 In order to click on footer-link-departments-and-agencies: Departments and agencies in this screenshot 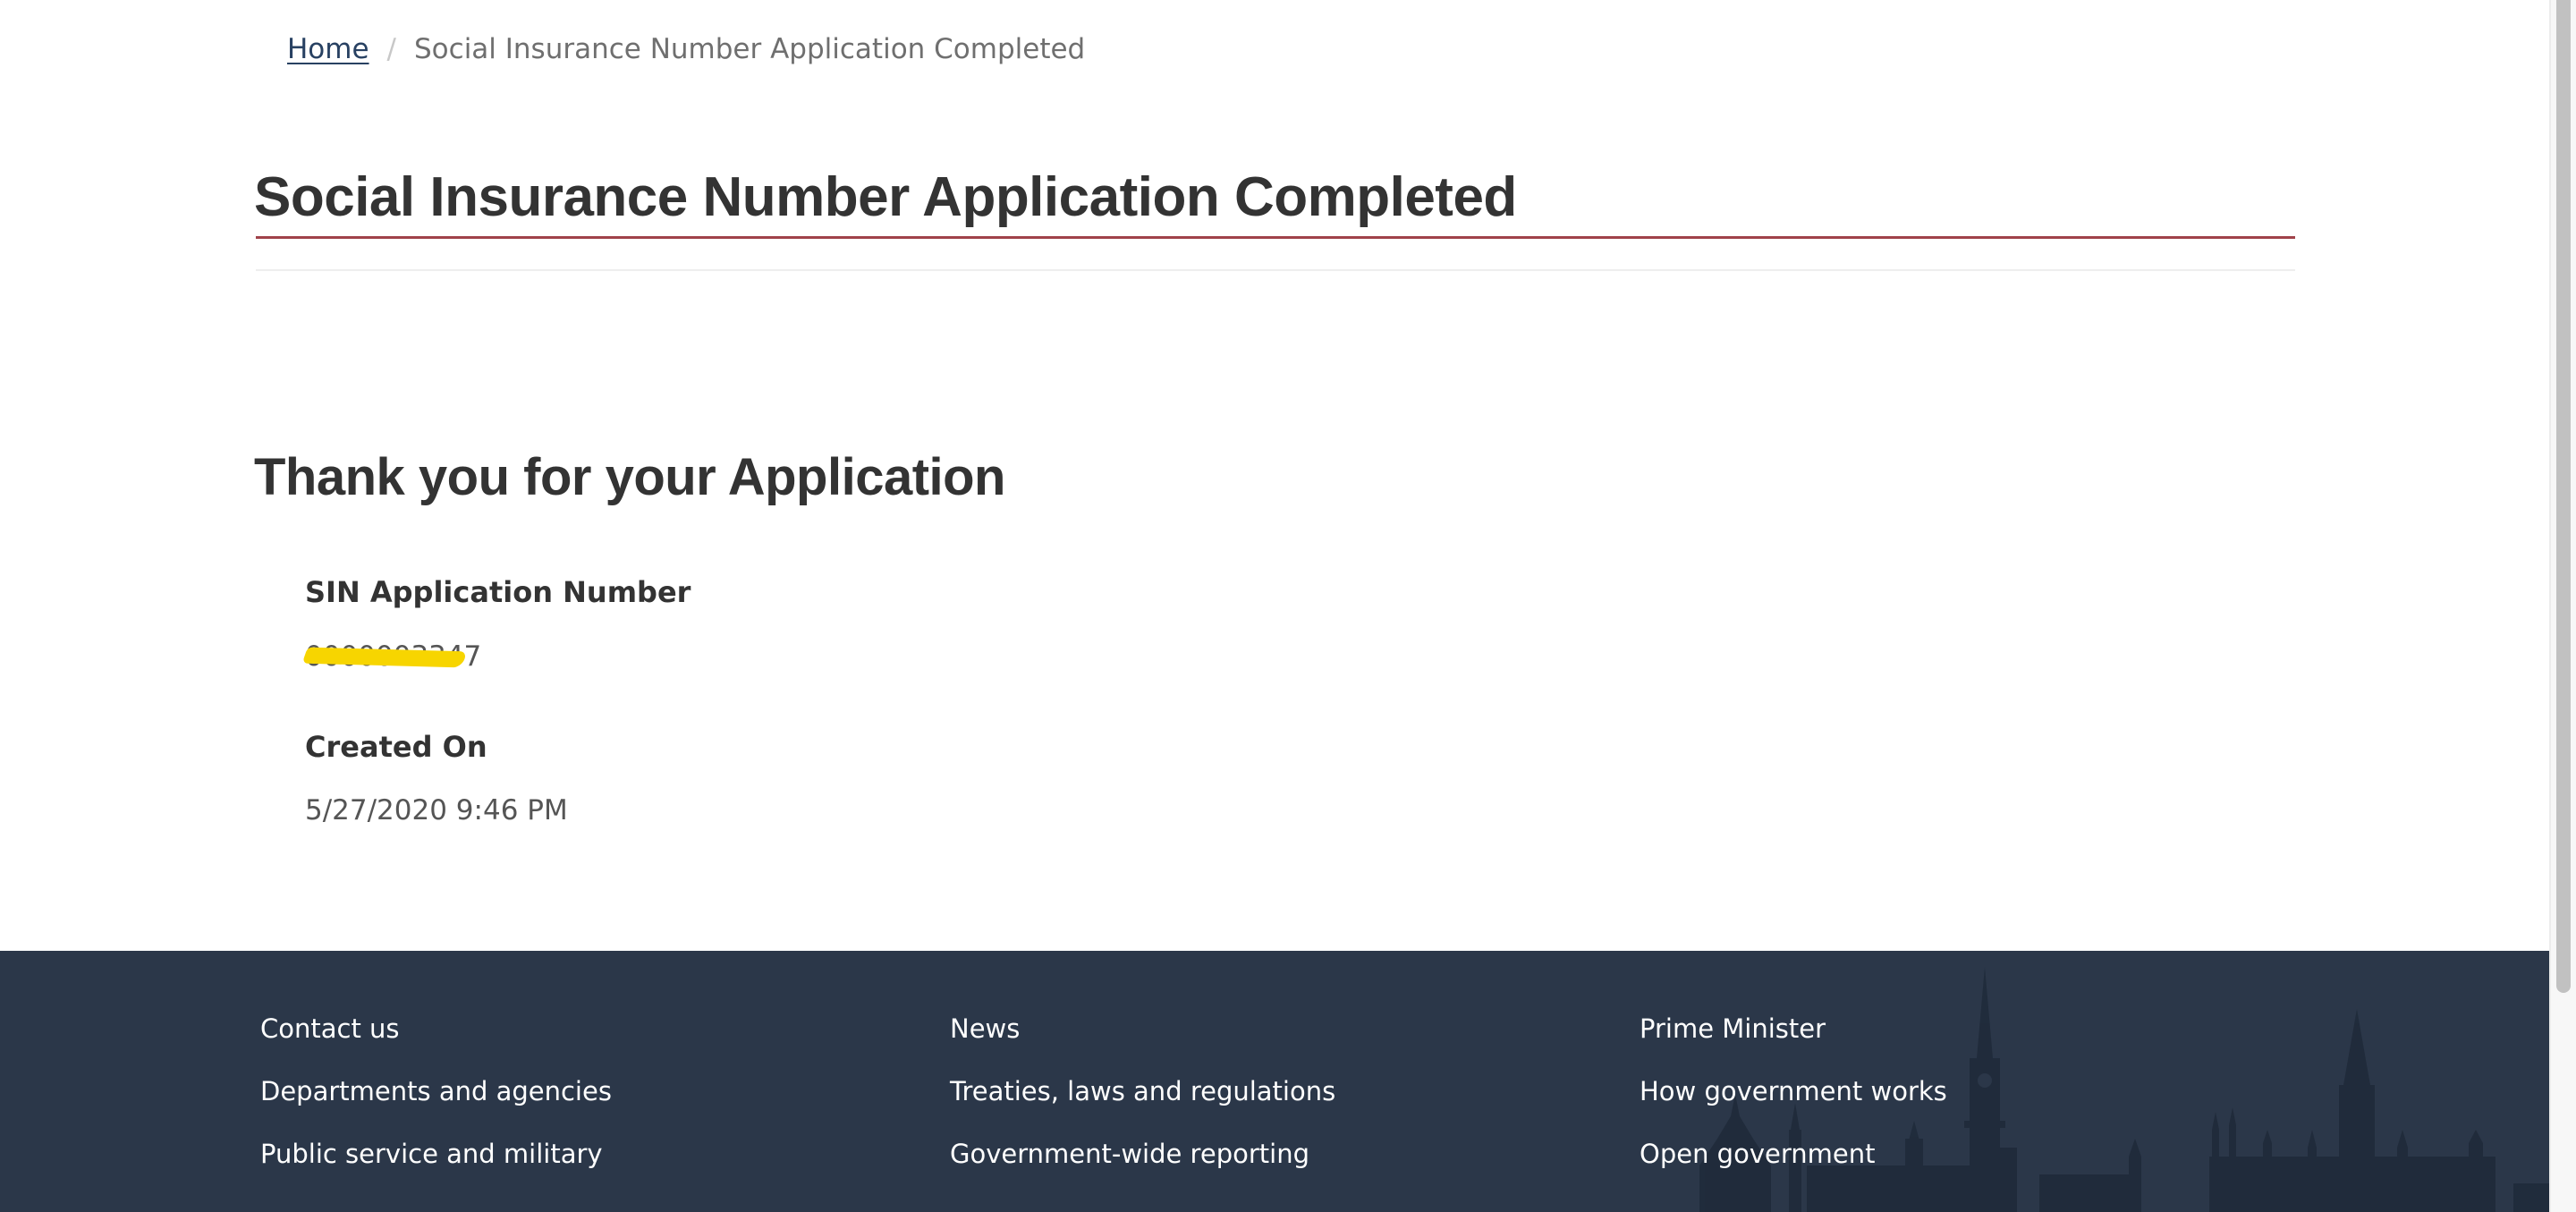, I will do `click(436, 1091)`.